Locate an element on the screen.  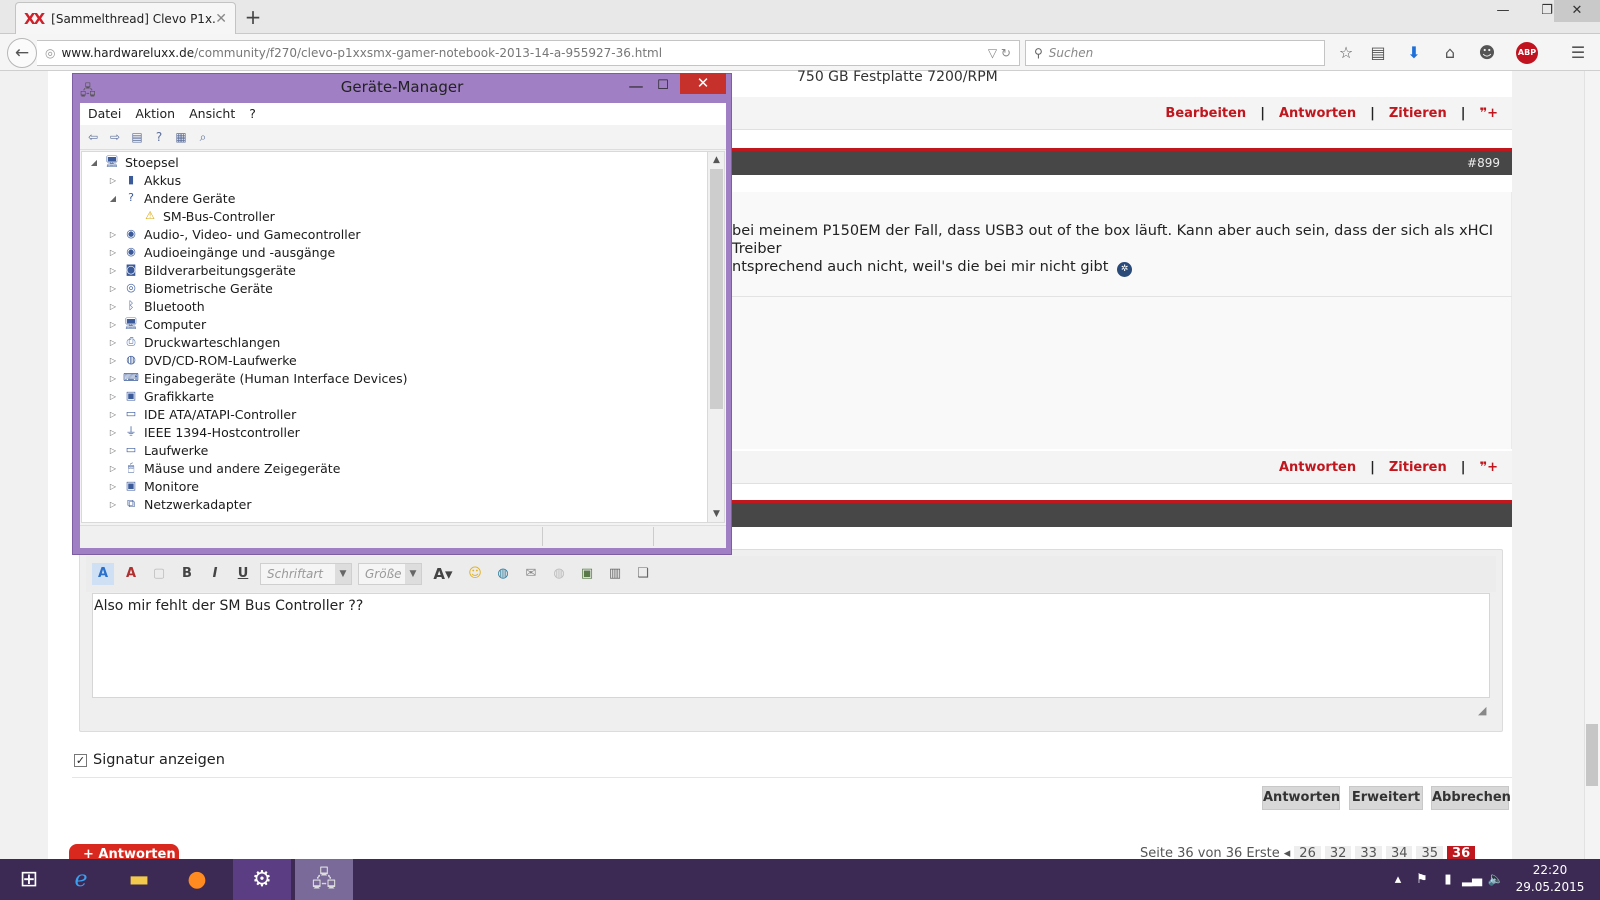
tree-item: ▷ ◉ Audio-, Video- und Gamecontroller is located at coordinates (234, 234).